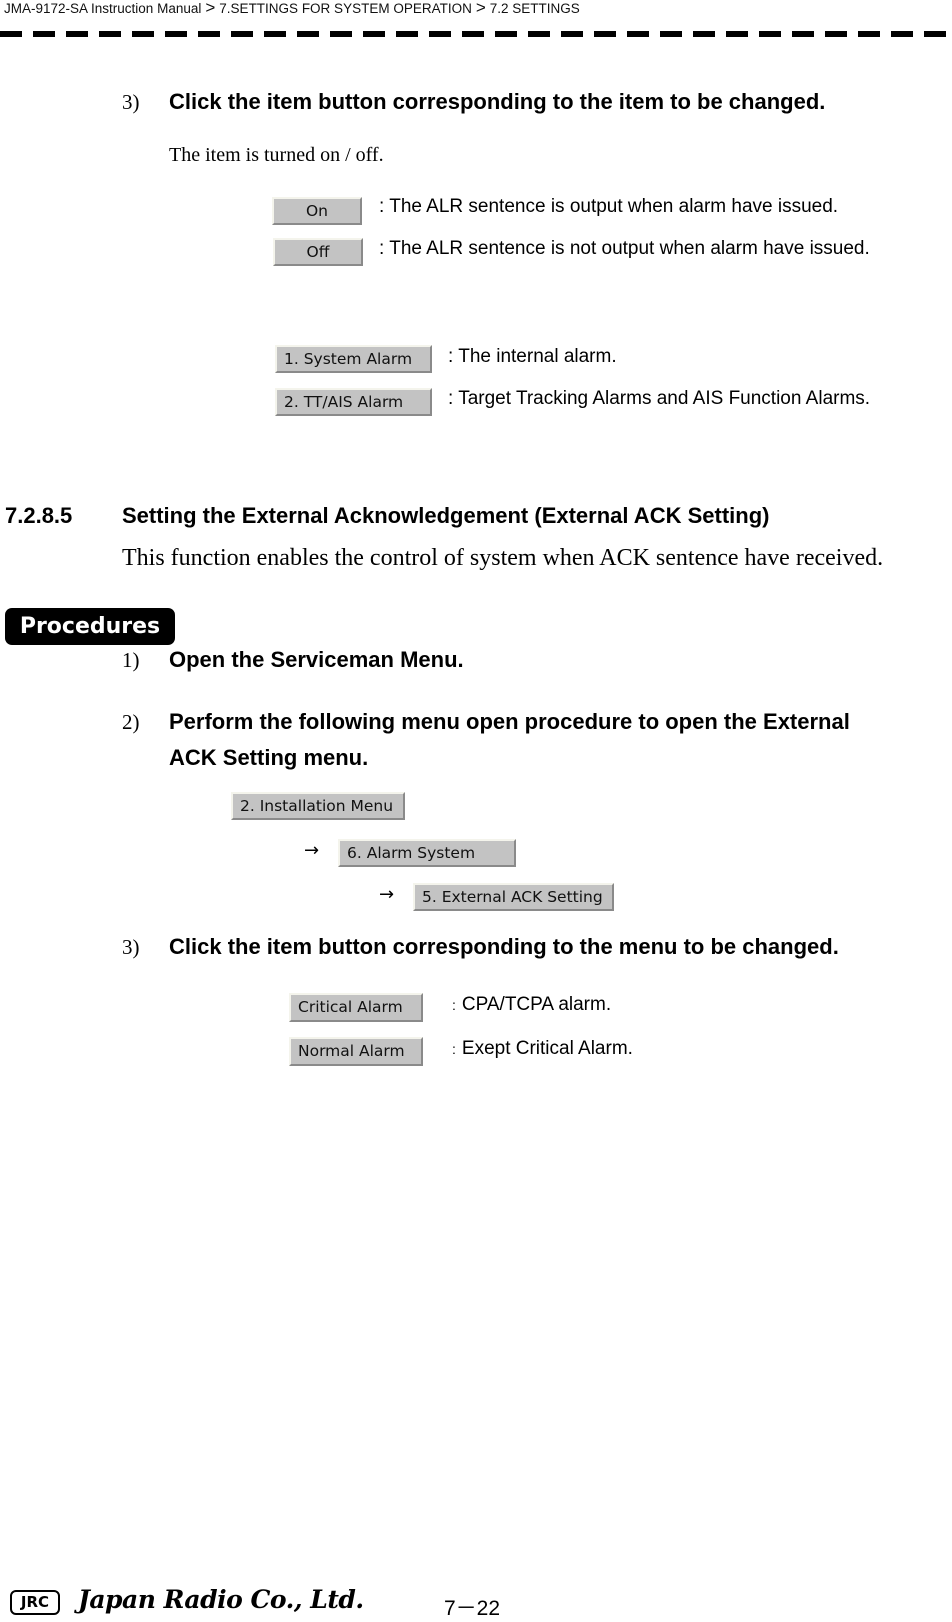 This screenshot has height=1622, width=952. What do you see at coordinates (345, 8) in the screenshot?
I see `breadcrumb-chapter: 7.SETTINGS FOR SYSTEM OPERATION` at bounding box center [345, 8].